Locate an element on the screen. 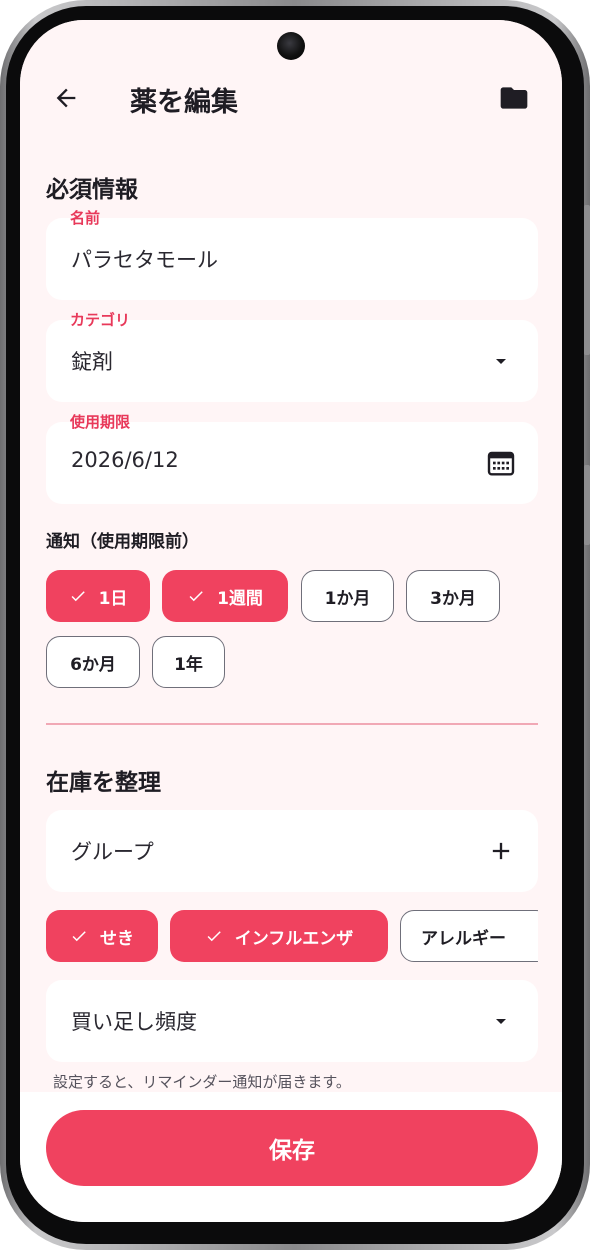 This screenshot has height=1250, width=590. back-button is located at coordinates (66, 100).